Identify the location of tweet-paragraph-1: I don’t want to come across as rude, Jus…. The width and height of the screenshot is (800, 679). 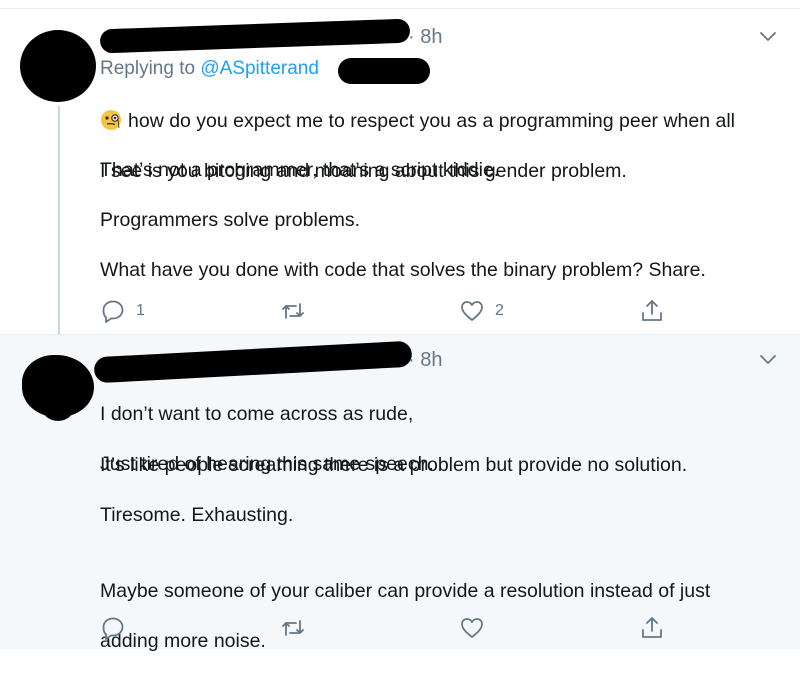
(267, 439).